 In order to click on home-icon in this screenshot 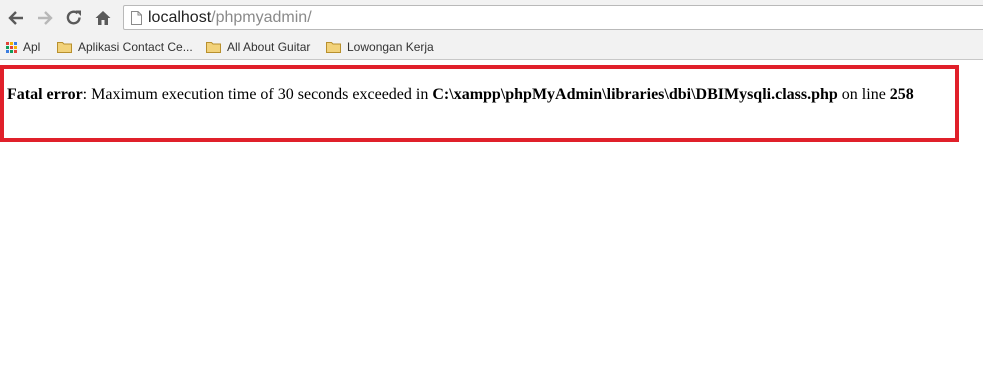, I will do `click(103, 18)`.